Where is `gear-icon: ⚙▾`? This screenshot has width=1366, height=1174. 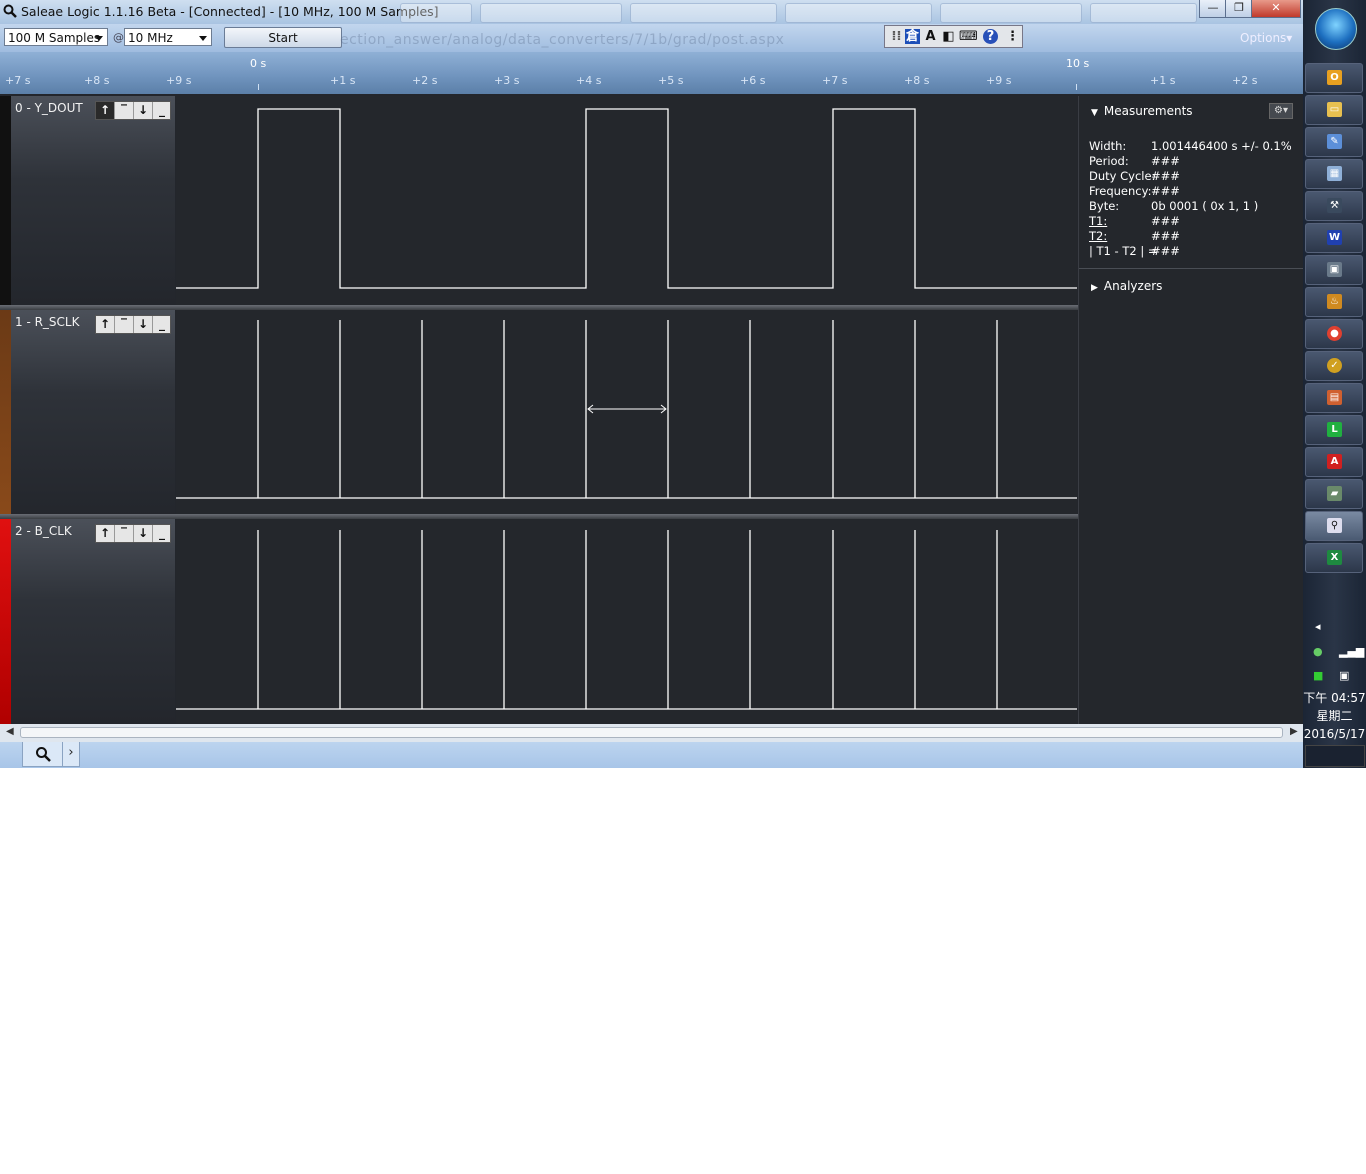 gear-icon: ⚙▾ is located at coordinates (1281, 111).